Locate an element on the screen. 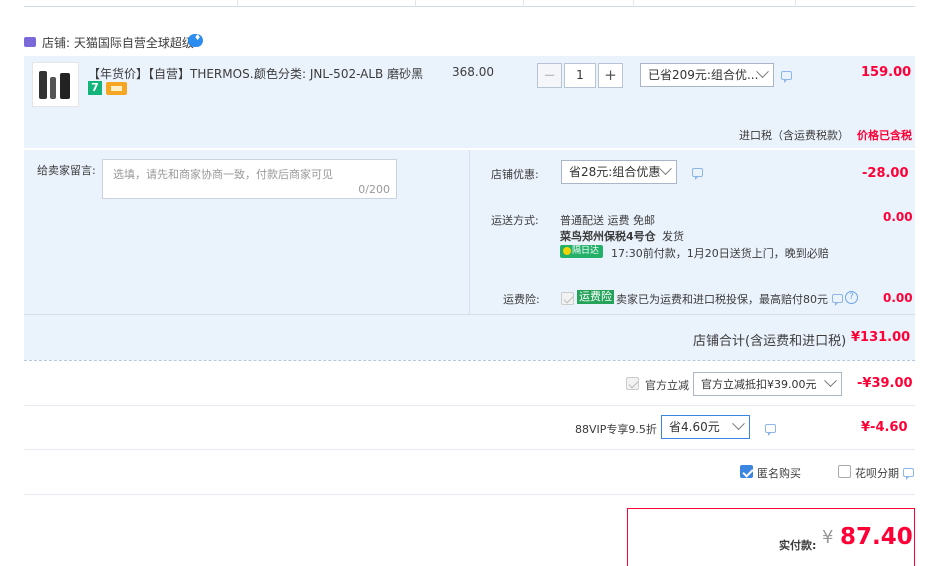 Image resolution: width=944 pixels, height=566 pixels. shipping-warehouse: 菜鸟郑州保税4号仓 is located at coordinates (608, 236).